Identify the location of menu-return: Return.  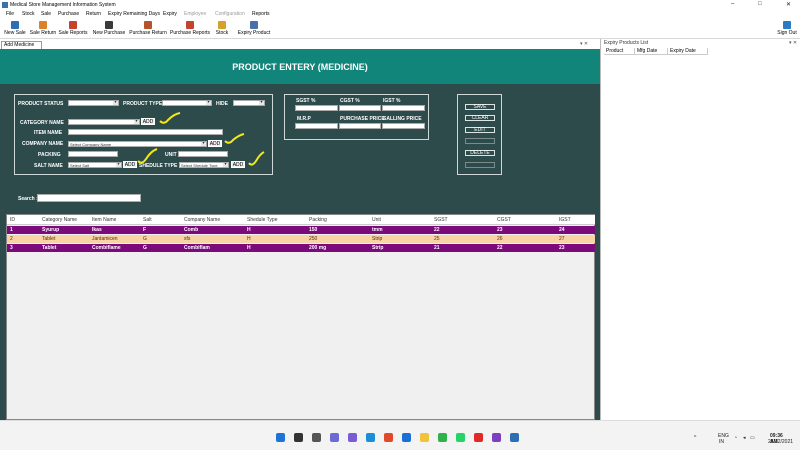
(93, 14).